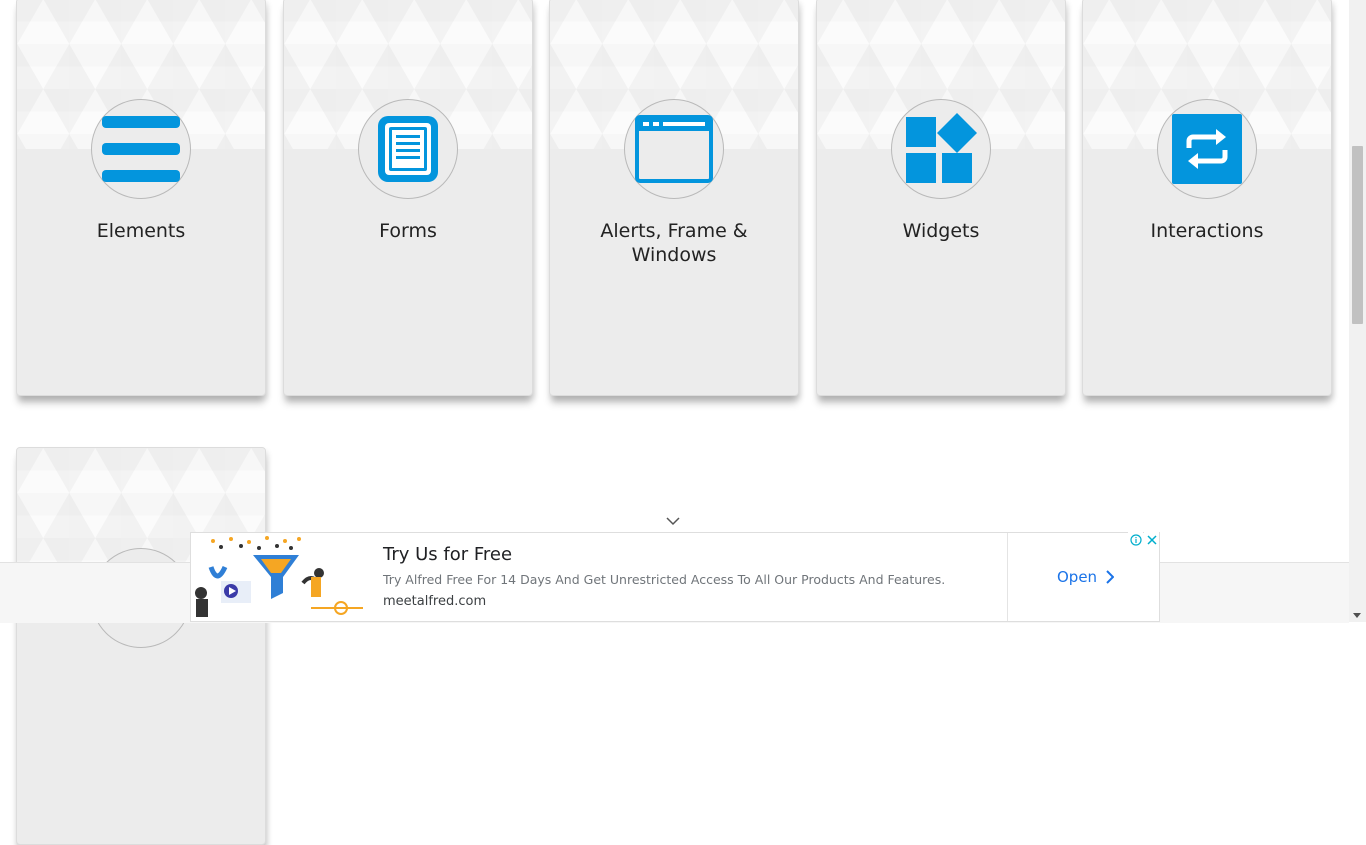 This screenshot has width=1366, height=845. I want to click on card-elements: Elements, so click(141, 198).